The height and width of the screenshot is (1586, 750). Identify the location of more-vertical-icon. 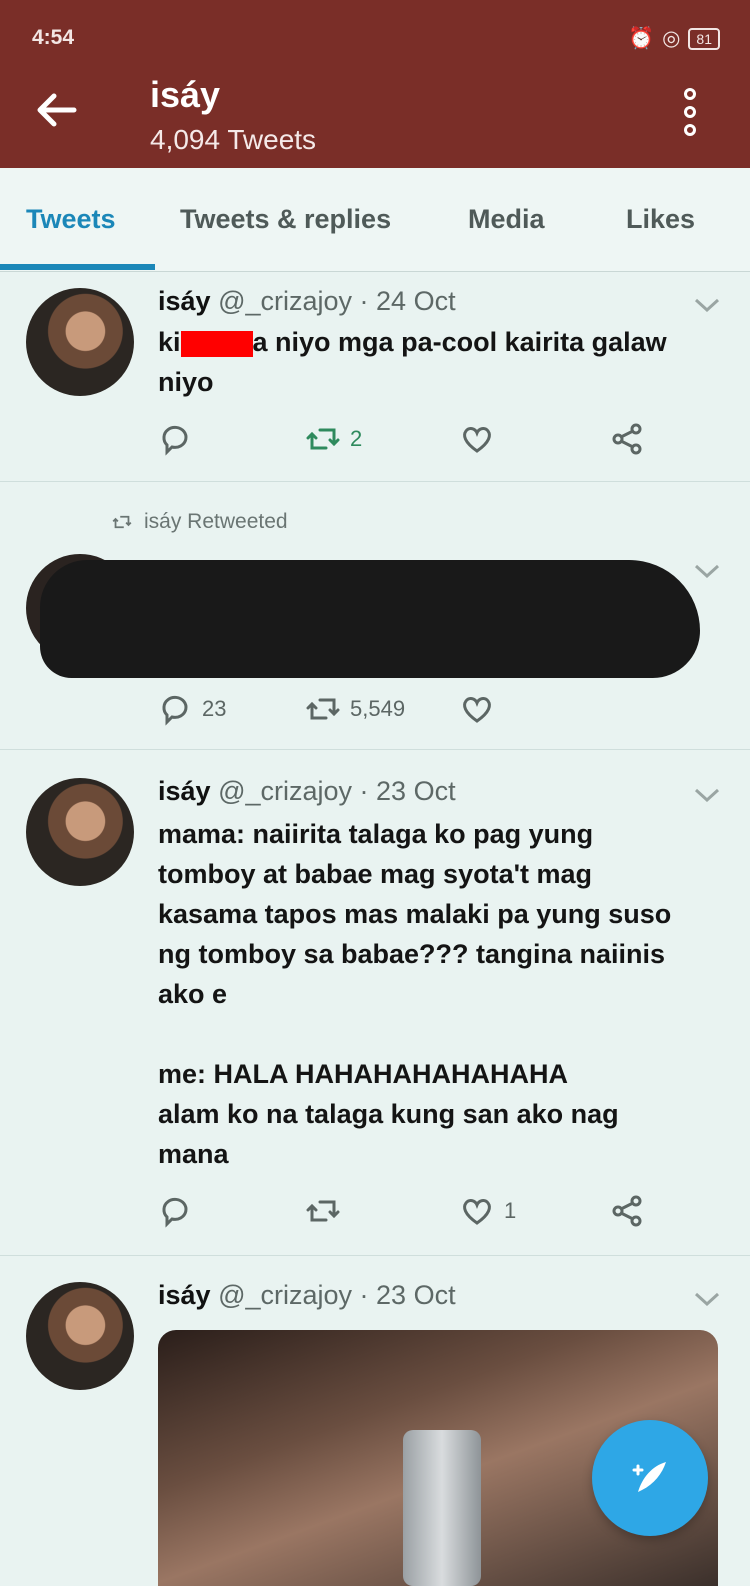
(690, 112).